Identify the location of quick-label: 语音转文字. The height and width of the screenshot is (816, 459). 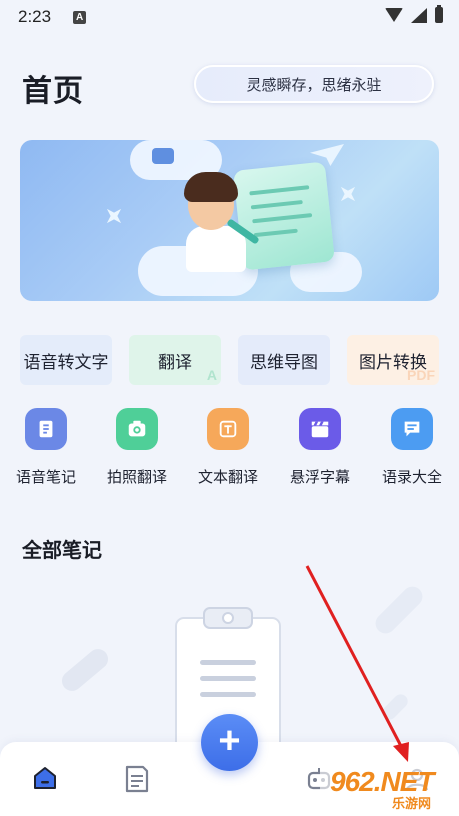
(66, 362).